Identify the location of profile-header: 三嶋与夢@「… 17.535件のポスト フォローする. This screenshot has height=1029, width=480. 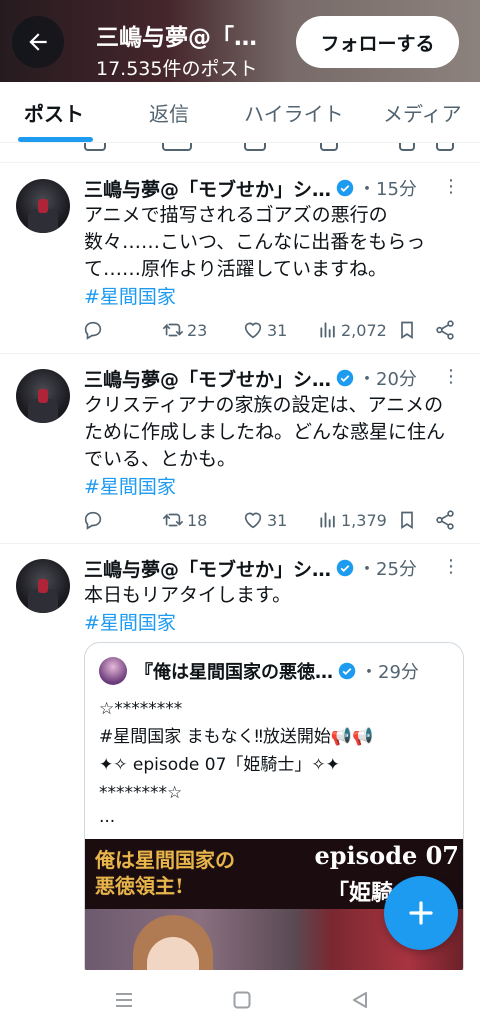
(240, 41).